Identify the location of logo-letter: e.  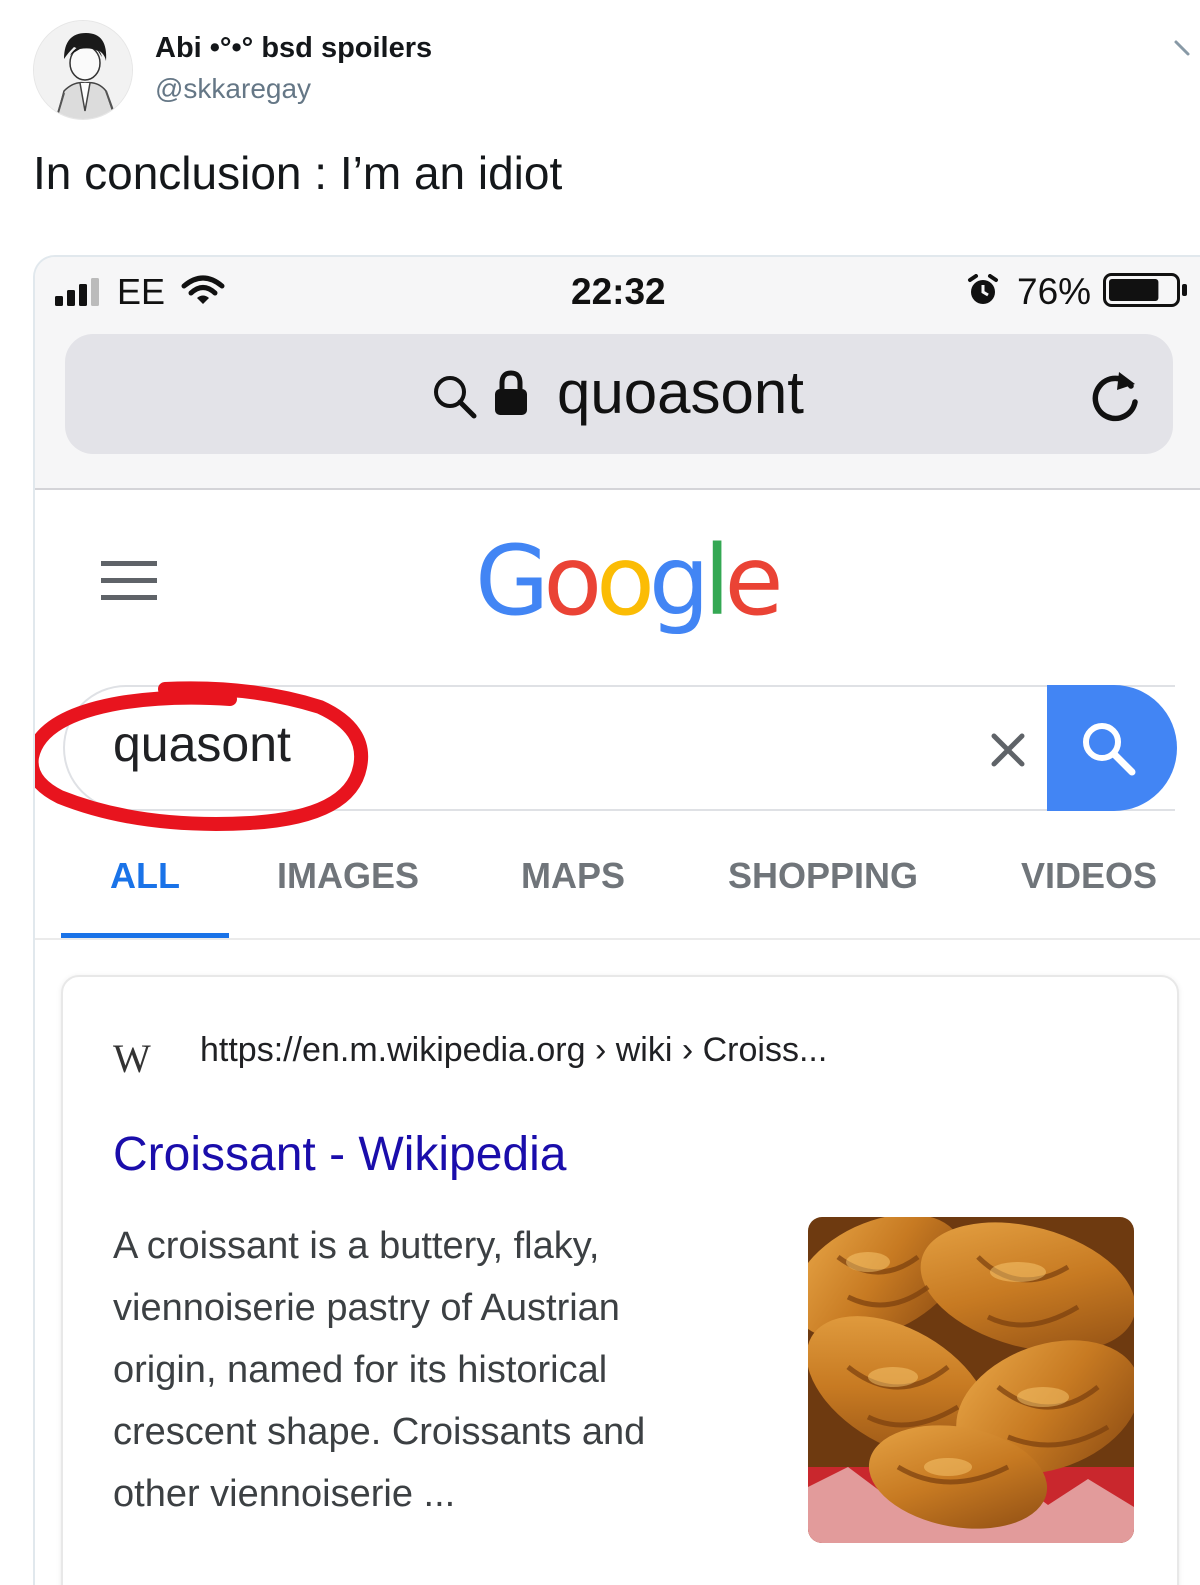
(753, 581).